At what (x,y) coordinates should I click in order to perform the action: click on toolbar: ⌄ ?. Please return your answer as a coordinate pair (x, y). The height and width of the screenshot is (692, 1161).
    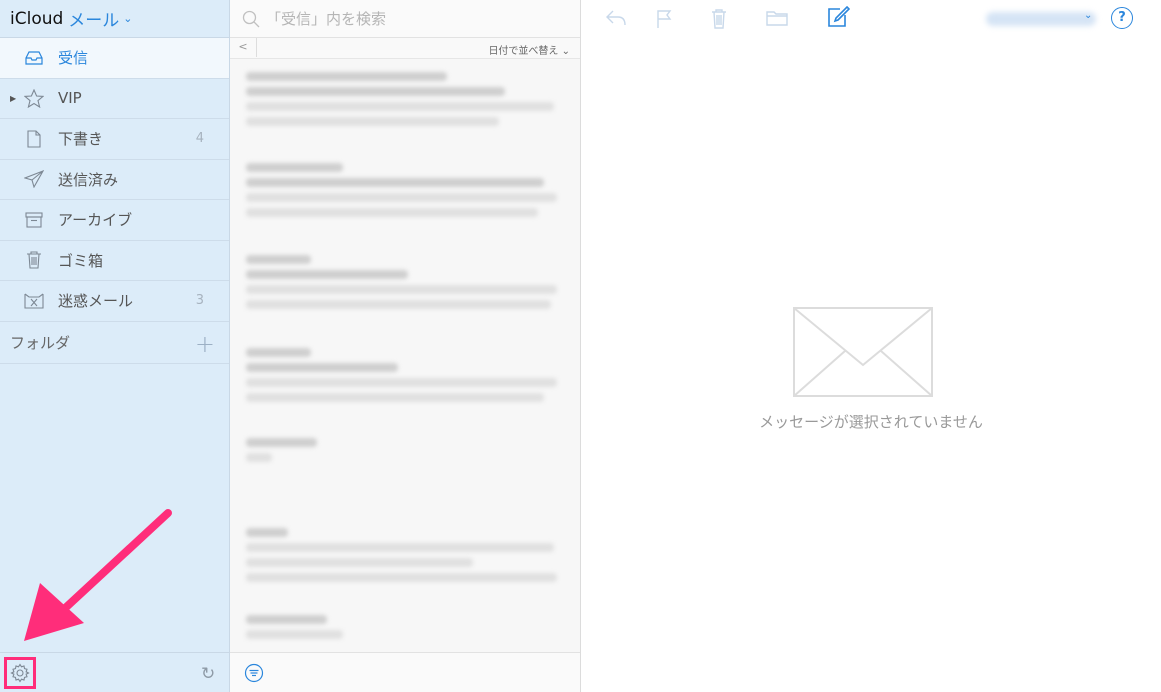
    Looking at the image, I should click on (871, 19).